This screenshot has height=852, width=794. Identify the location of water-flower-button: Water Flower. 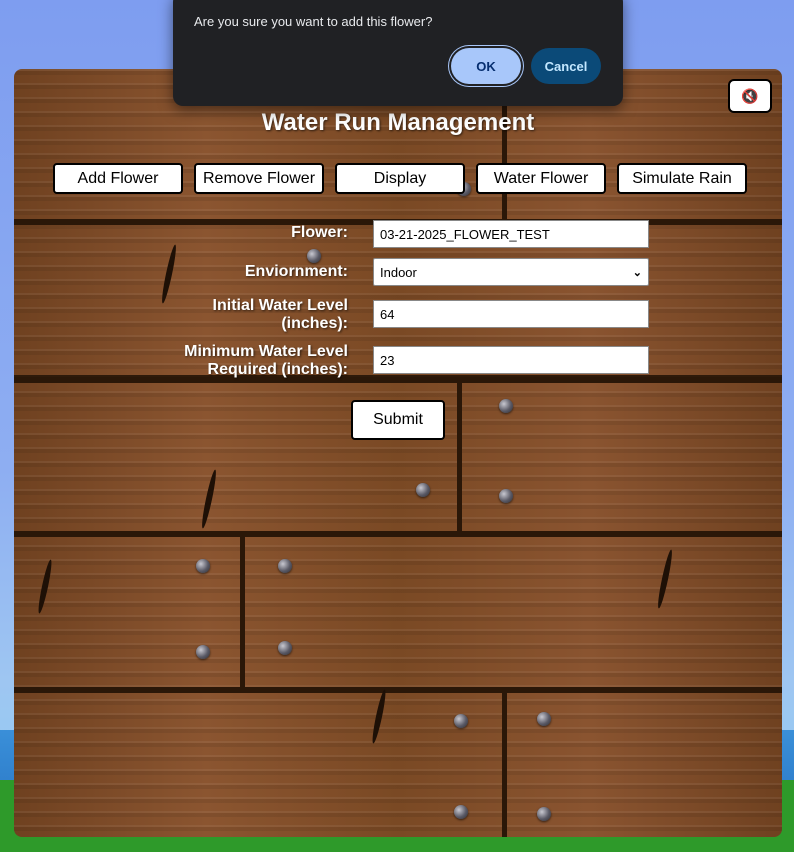
(541, 178).